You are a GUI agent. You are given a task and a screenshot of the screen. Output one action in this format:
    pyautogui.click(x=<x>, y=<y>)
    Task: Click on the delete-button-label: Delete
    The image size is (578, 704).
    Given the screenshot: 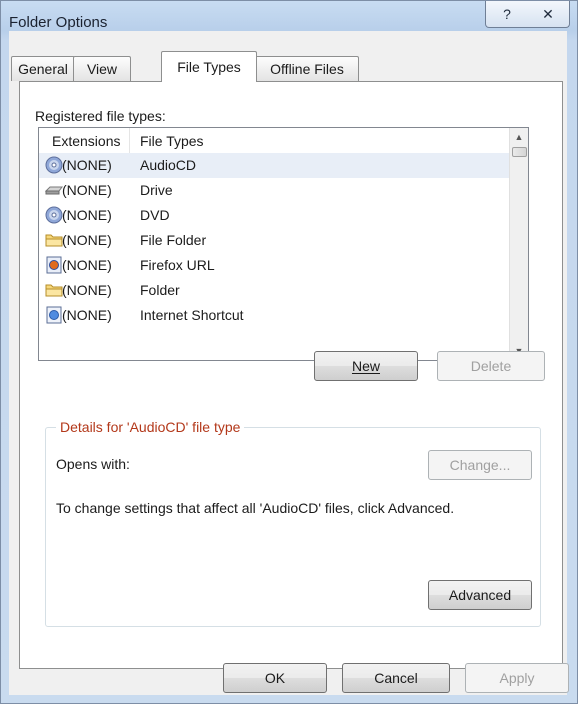 What is the action you would take?
    pyautogui.click(x=491, y=366)
    